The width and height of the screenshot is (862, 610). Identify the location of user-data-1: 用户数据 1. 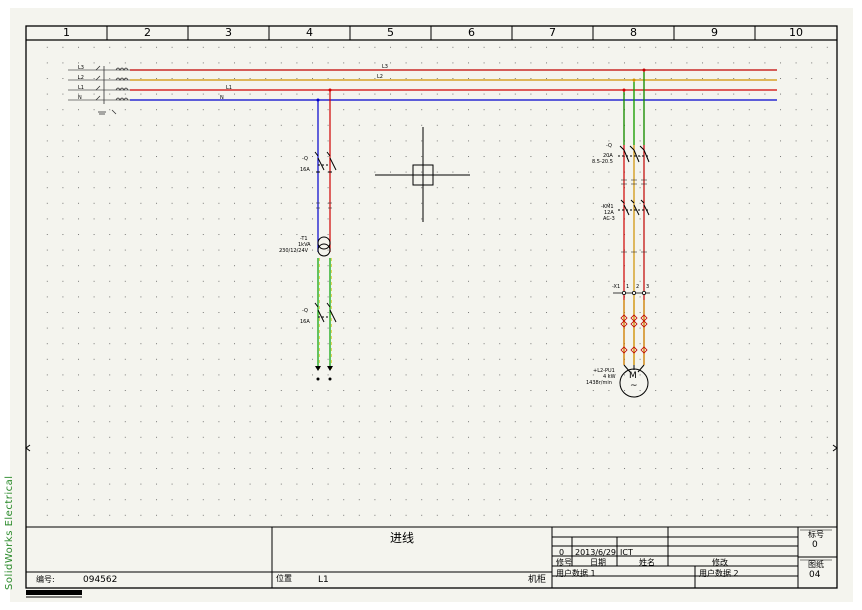
(576, 573).